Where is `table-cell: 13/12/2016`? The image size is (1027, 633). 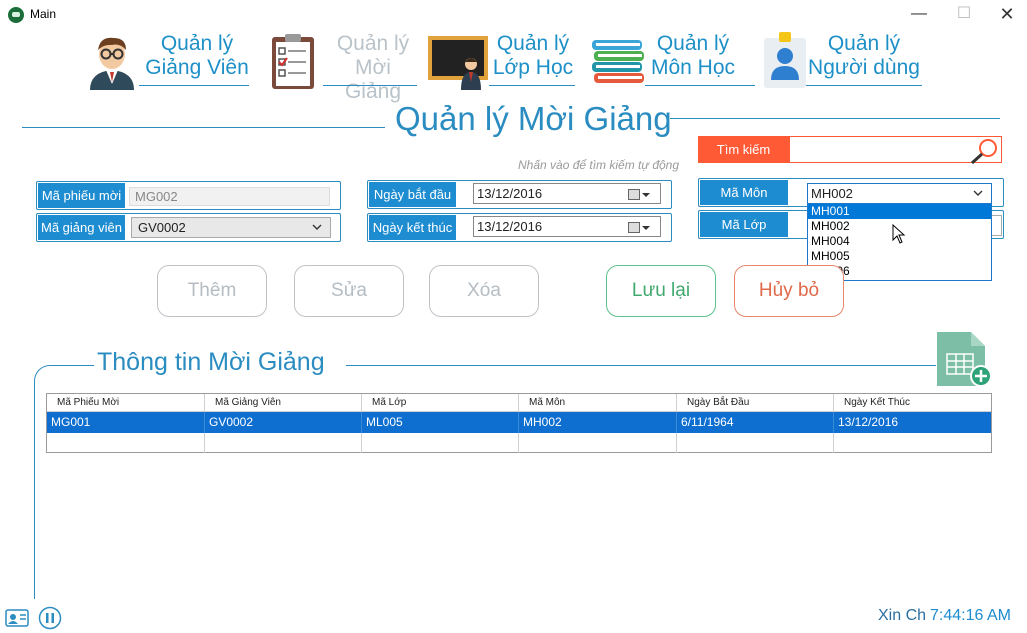
table-cell: 13/12/2016 is located at coordinates (868, 422).